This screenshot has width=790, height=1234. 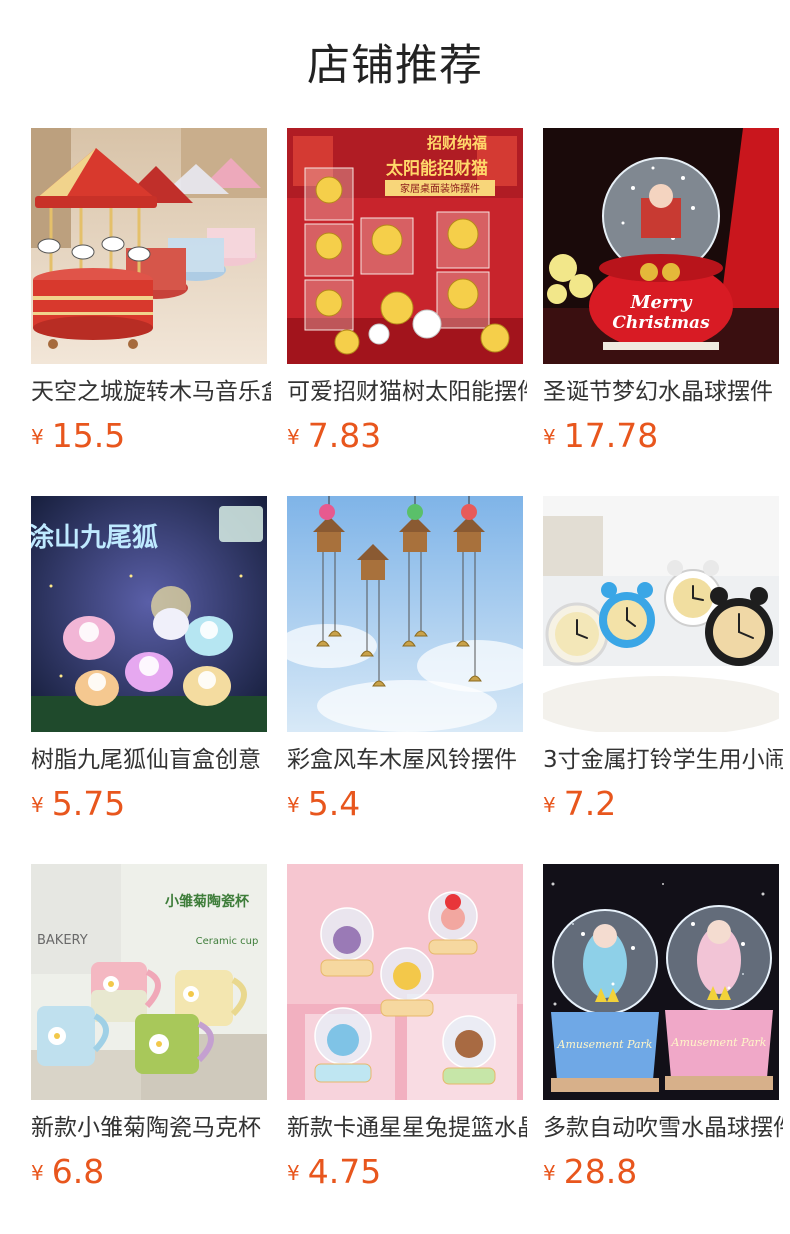 I want to click on product-price: ¥28.8, so click(x=590, y=1172).